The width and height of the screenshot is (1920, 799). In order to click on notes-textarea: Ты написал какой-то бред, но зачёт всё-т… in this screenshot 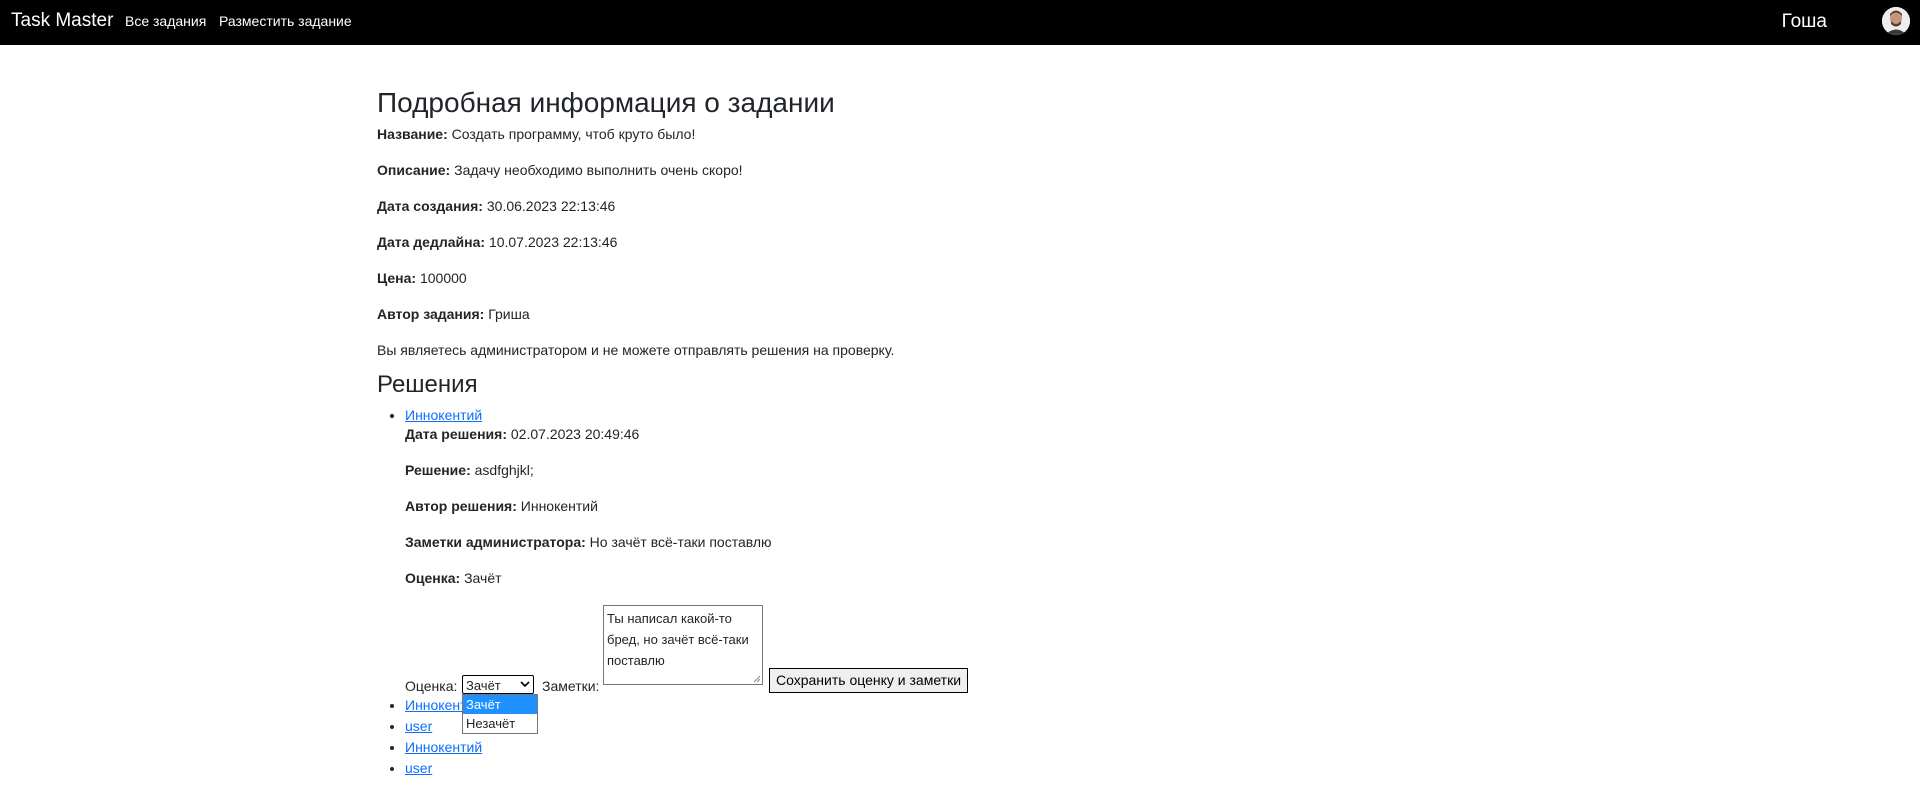, I will do `click(683, 645)`.